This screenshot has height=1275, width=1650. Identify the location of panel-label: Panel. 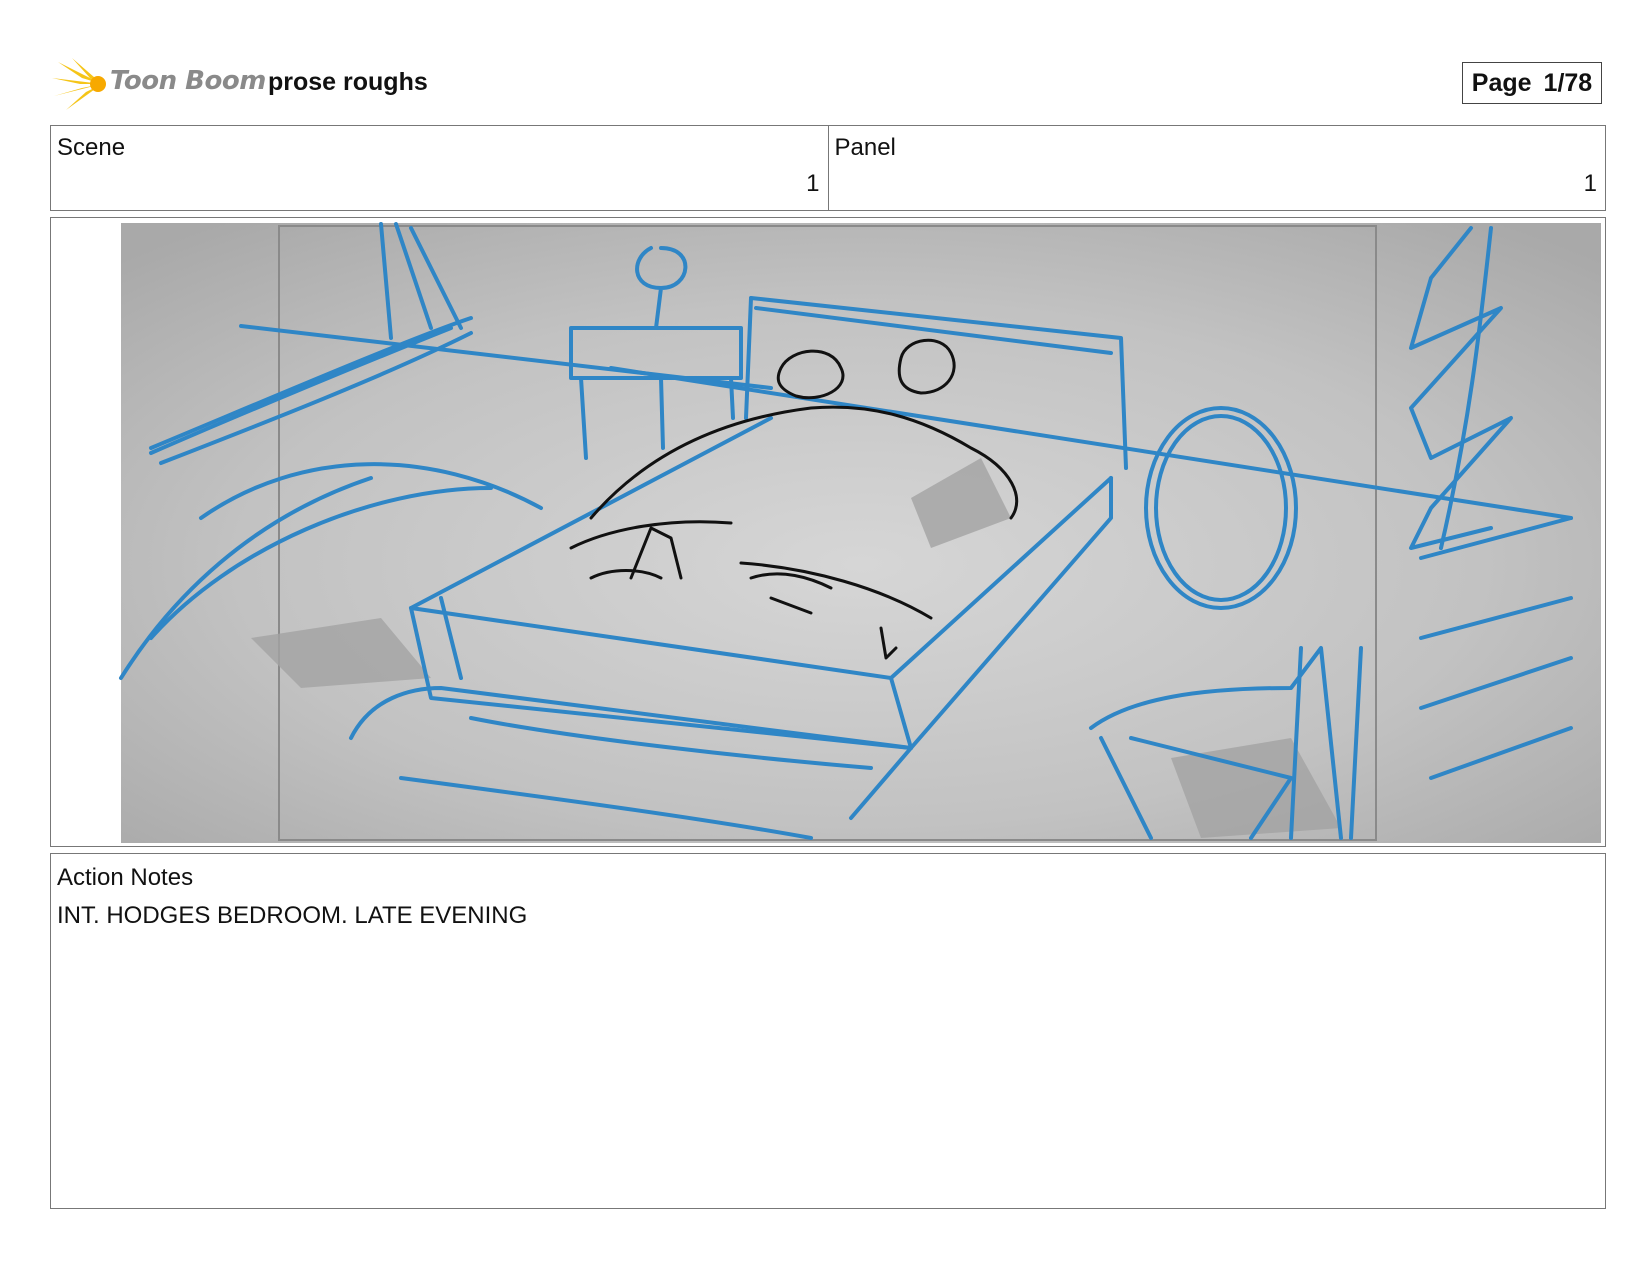
(865, 147).